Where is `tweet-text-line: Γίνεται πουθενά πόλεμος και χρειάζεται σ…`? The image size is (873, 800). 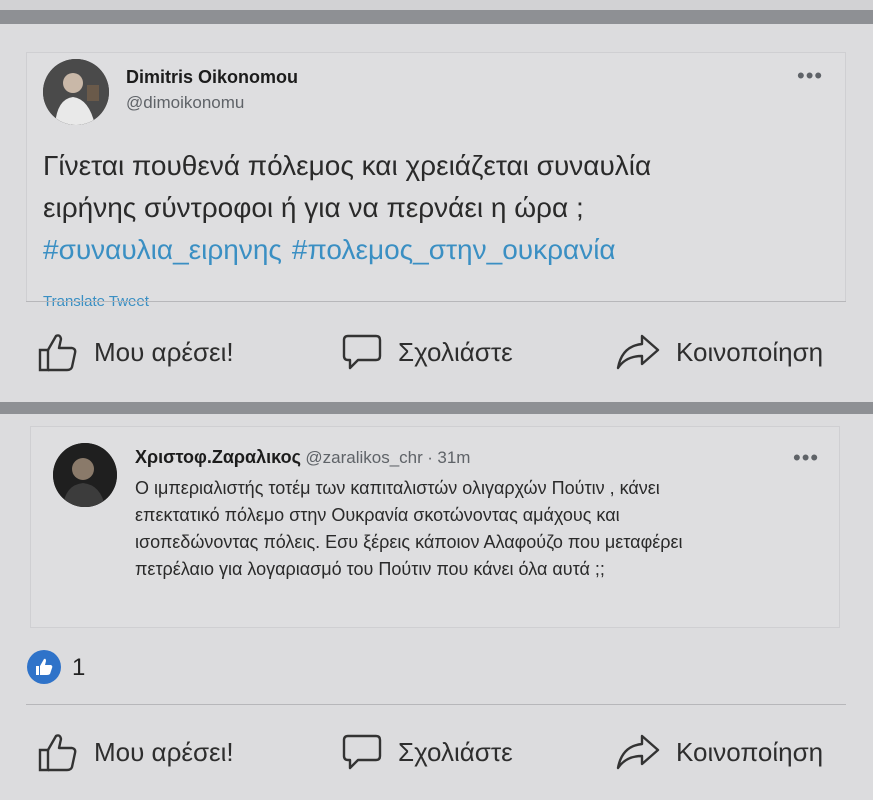
tweet-text-line: Γίνεται πουθενά πόλεμος και χρειάζεται σ… is located at coordinates (347, 165).